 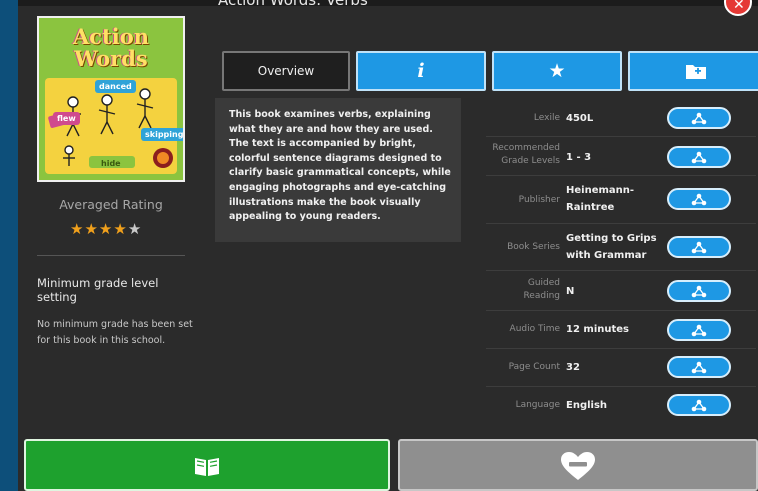 What do you see at coordinates (597, 329) in the screenshot?
I see `detail-value: 12 minutes` at bounding box center [597, 329].